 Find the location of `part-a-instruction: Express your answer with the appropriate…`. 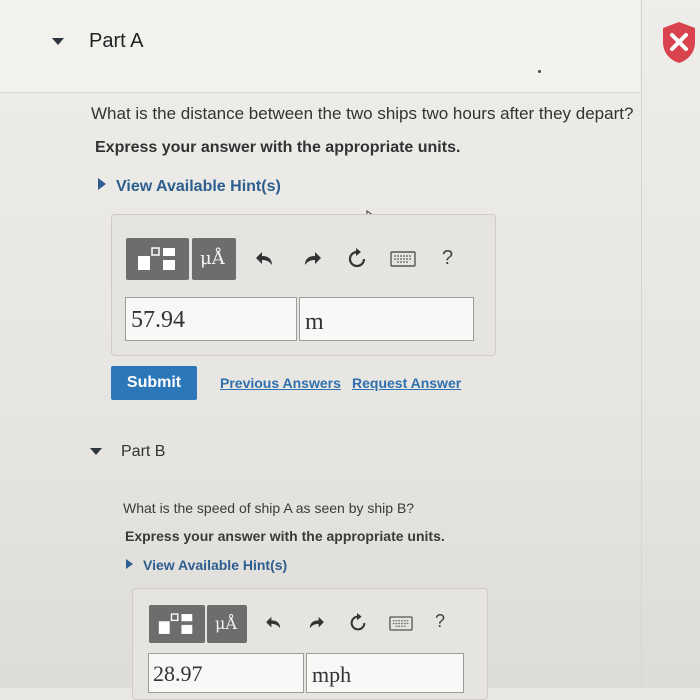

part-a-instruction: Express your answer with the appropriate… is located at coordinates (278, 147).